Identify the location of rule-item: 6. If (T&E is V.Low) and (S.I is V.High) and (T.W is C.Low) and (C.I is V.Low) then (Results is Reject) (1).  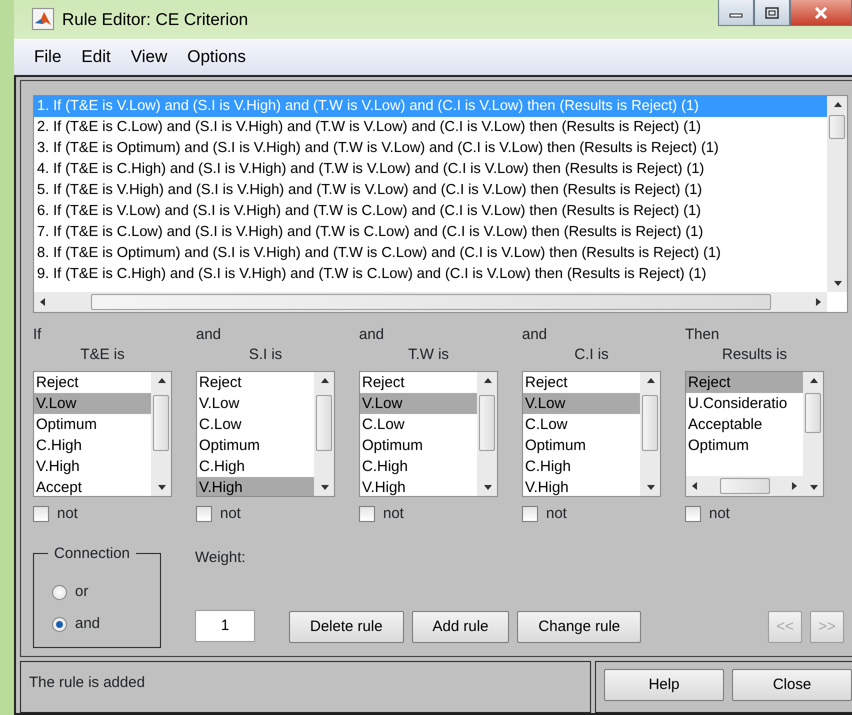
(430, 211).